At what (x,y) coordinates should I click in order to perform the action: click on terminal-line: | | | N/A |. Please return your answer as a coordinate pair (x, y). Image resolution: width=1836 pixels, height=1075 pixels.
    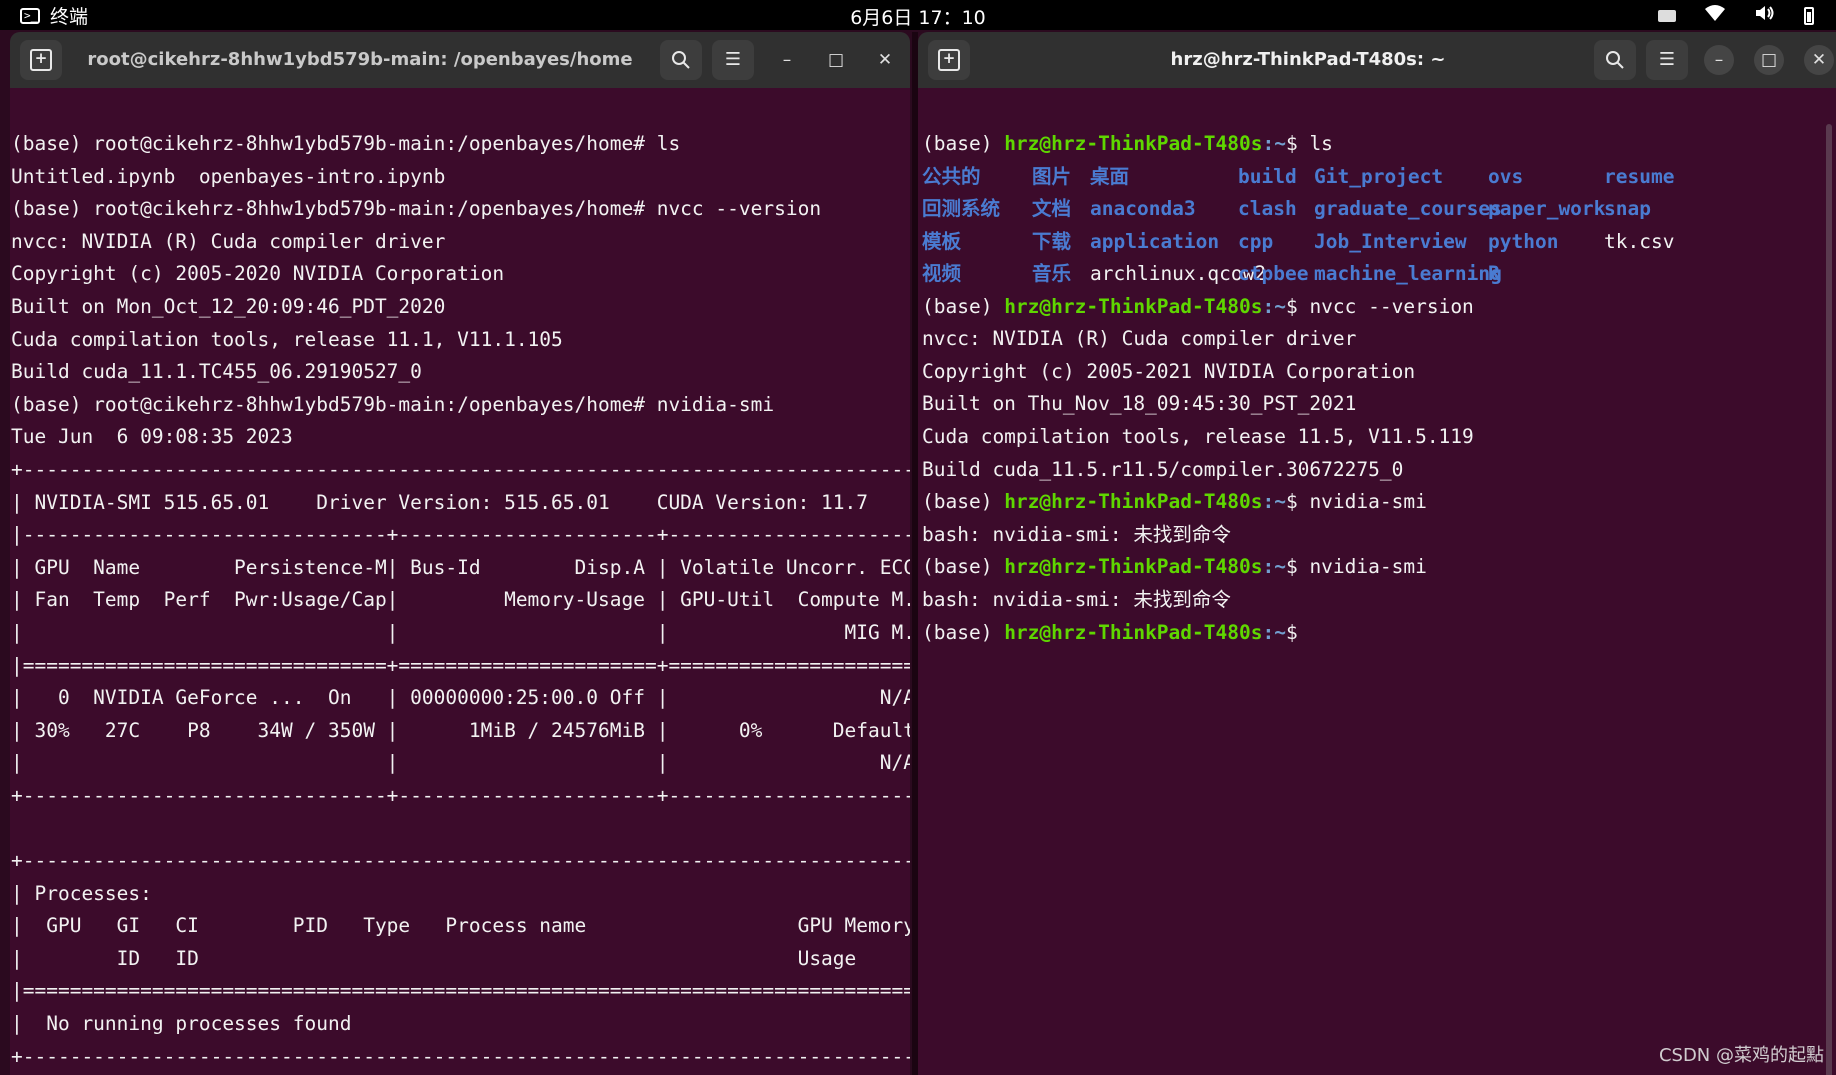
    Looking at the image, I should click on (460, 763).